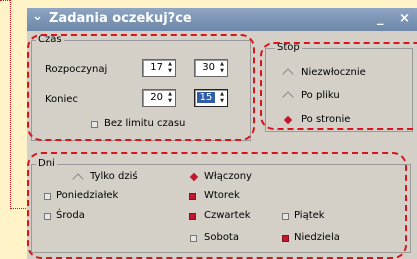 The height and width of the screenshot is (259, 417). Describe the element at coordinates (380, 18) in the screenshot. I see `minimize-icon: _` at that location.